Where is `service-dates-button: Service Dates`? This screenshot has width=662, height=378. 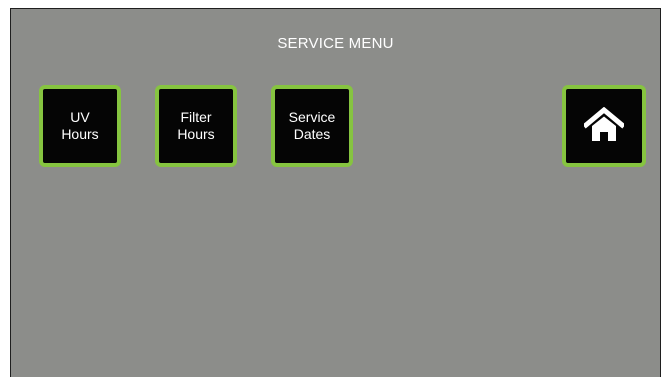
service-dates-button: Service Dates is located at coordinates (312, 126).